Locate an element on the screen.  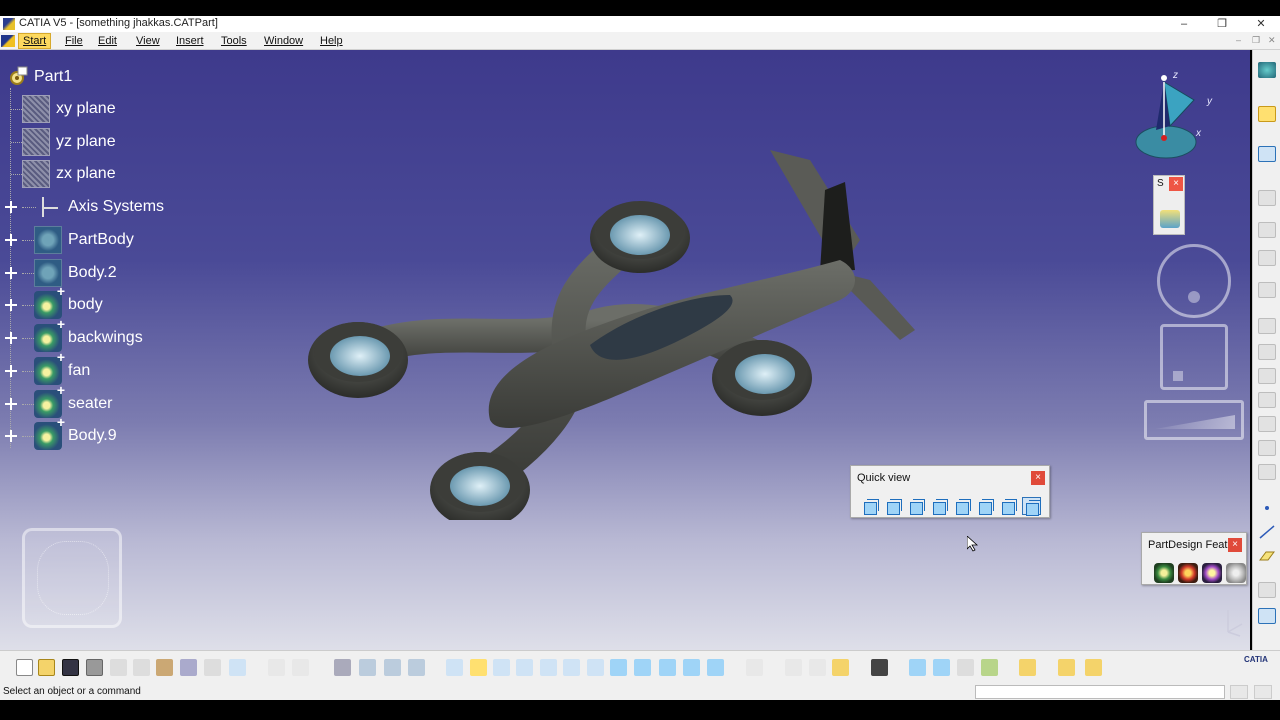
top-view-icon is located at coordinates (985, 506).